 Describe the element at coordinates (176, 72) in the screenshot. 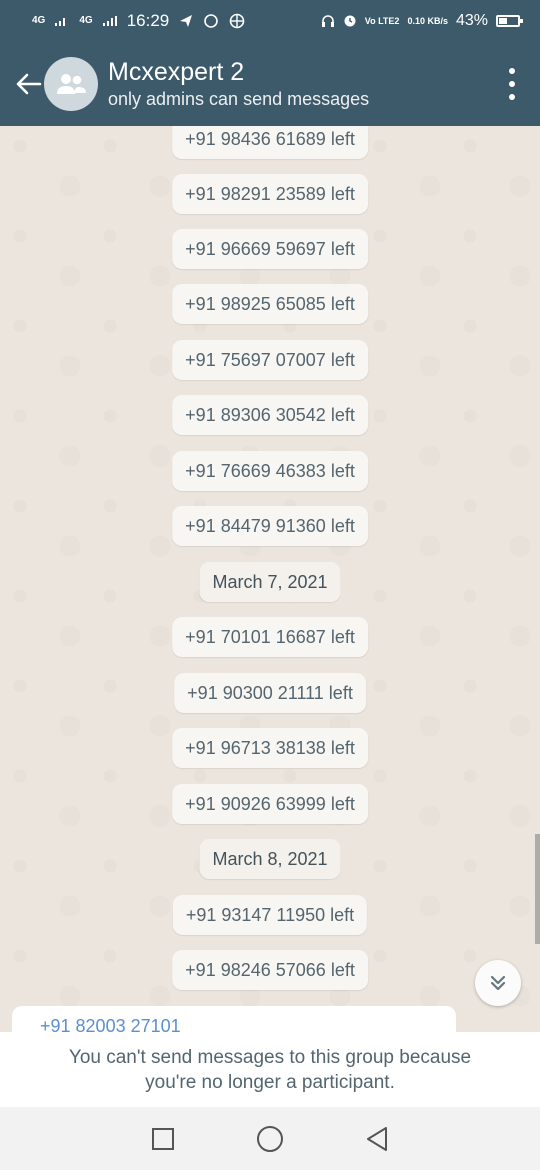

I see `chat-title: Mcxexpert 2` at that location.